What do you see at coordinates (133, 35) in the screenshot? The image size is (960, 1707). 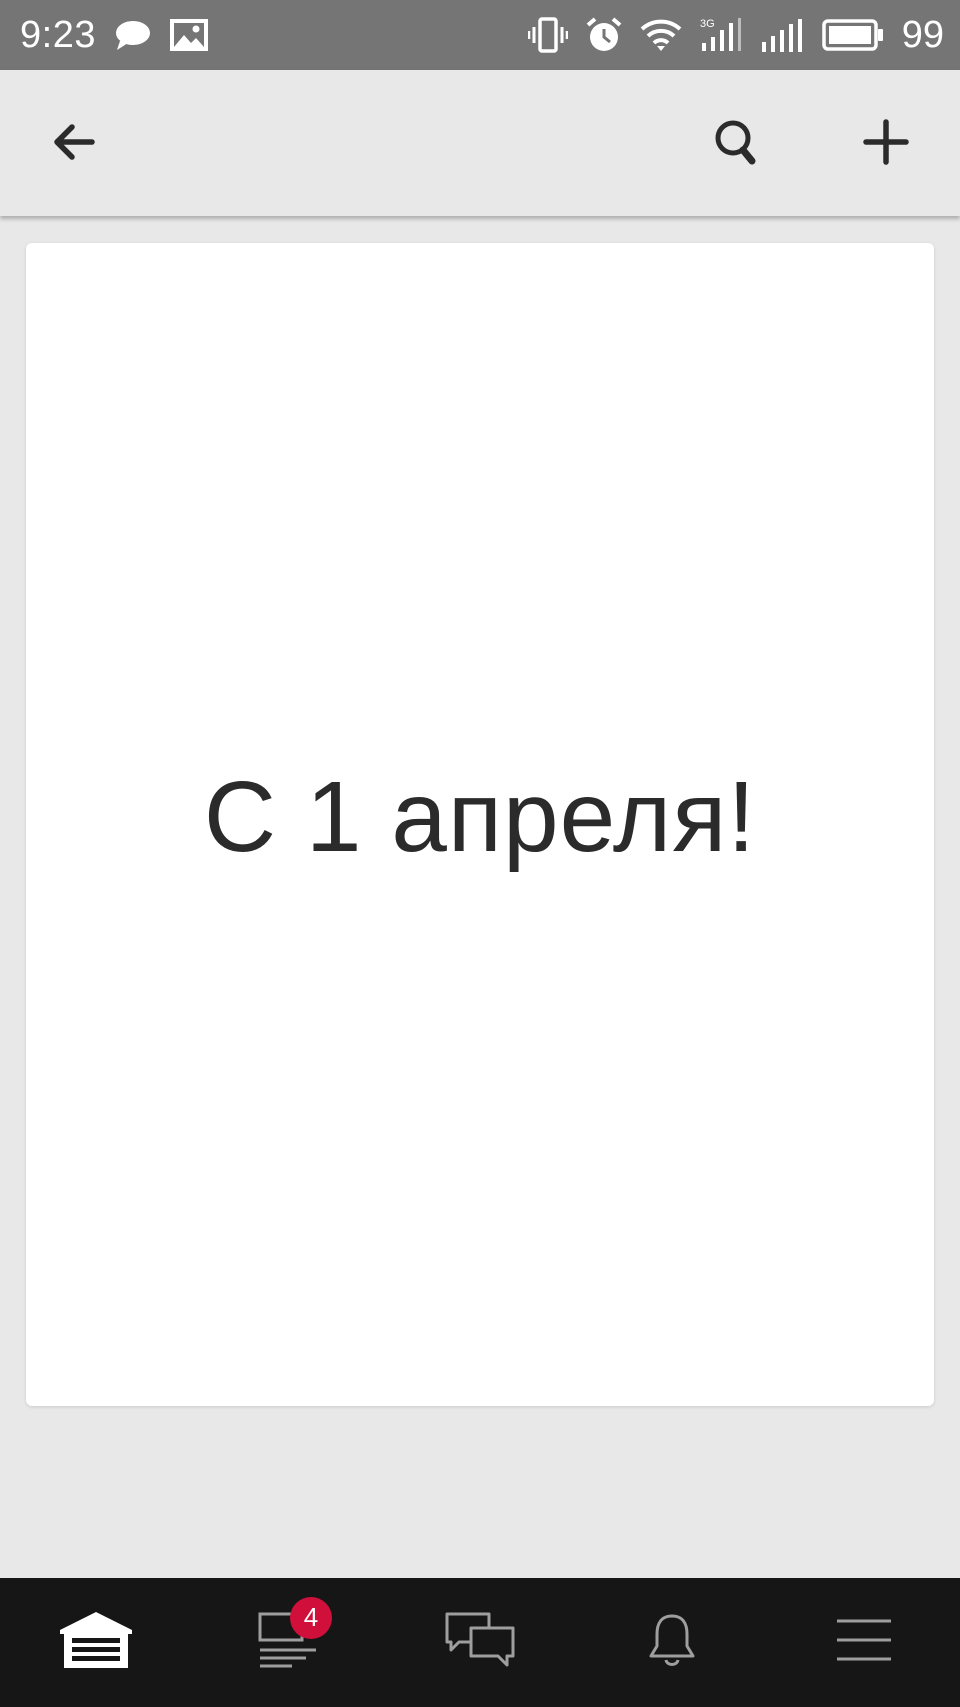 I see `chat-bubble-icon` at bounding box center [133, 35].